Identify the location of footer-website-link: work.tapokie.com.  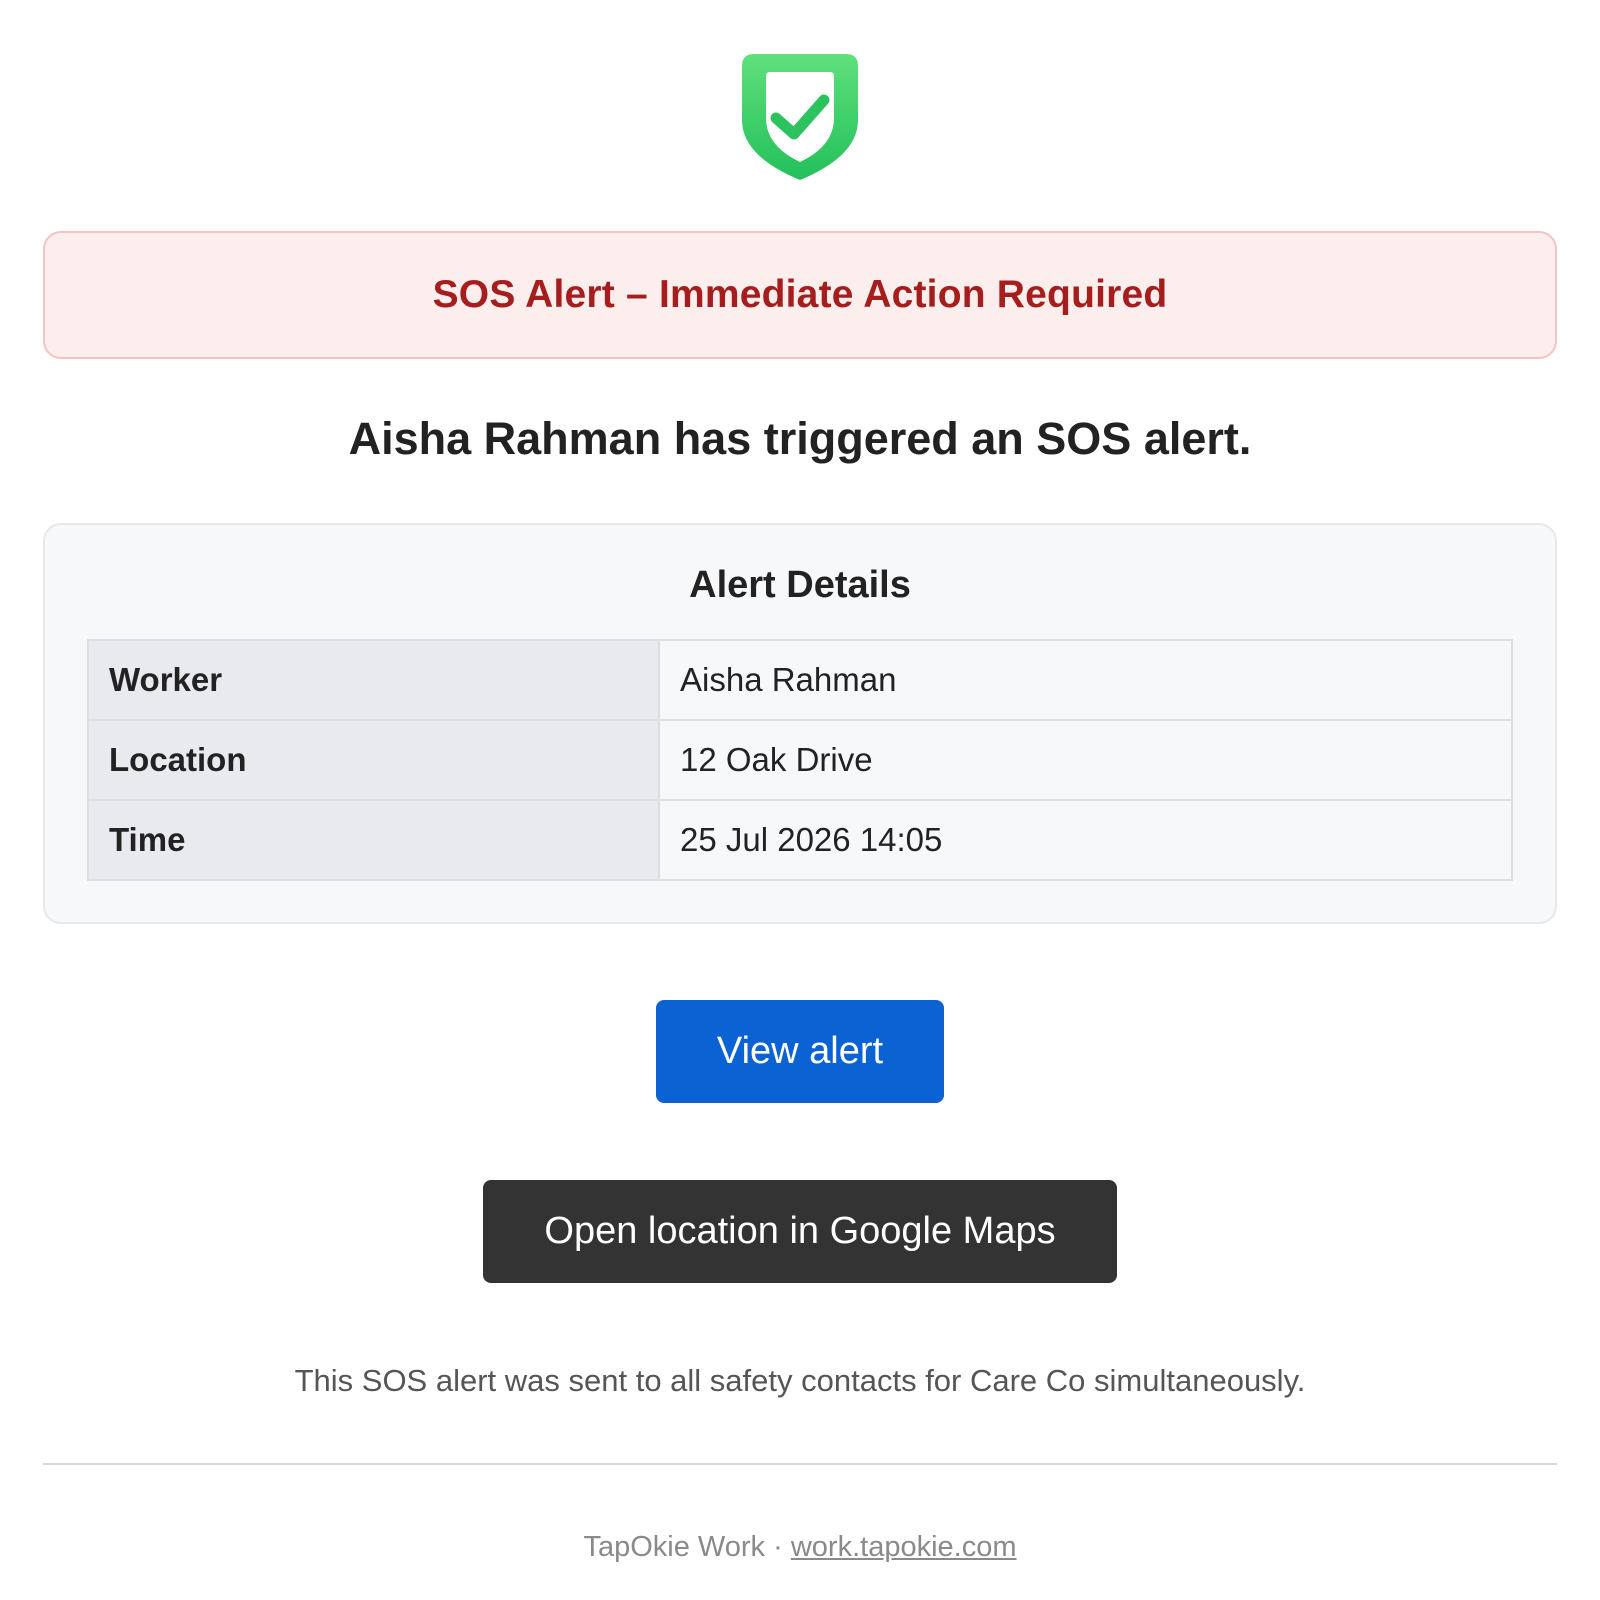
(904, 1547).